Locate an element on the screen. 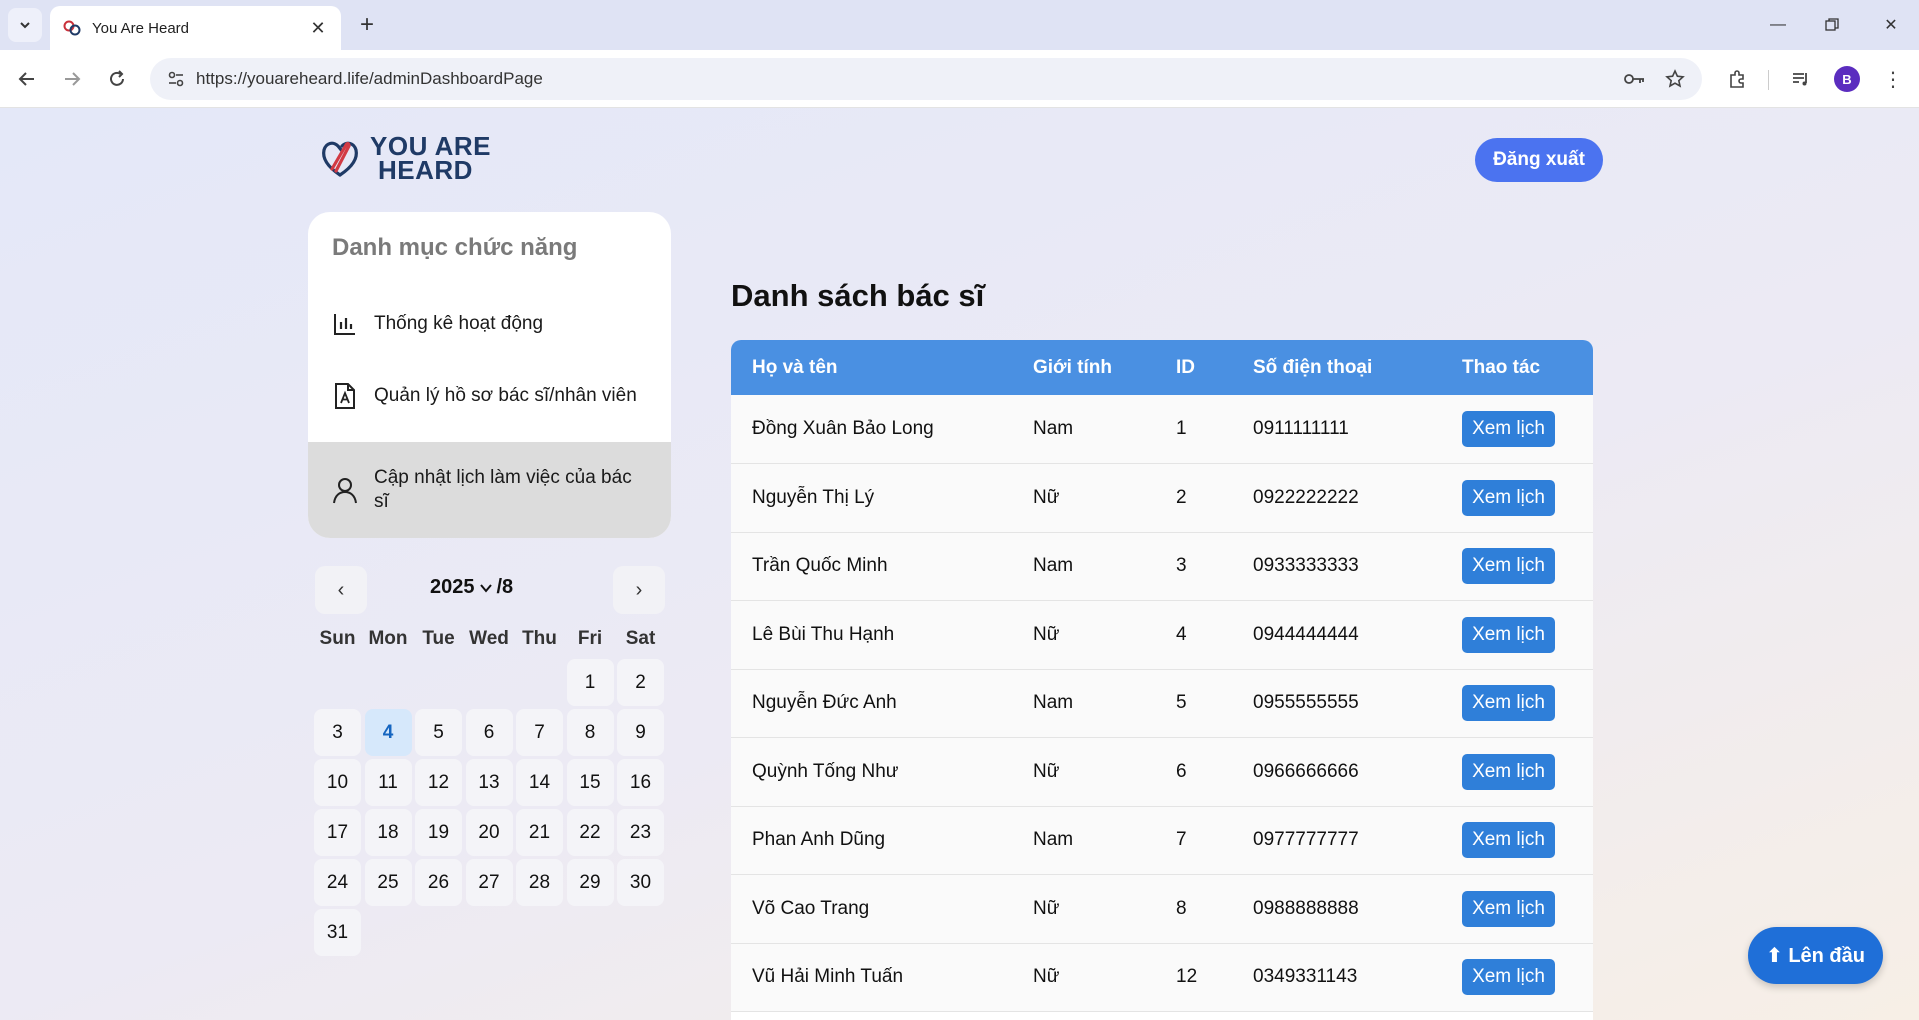 This screenshot has width=1919, height=1020. new-tab-icon: + is located at coordinates (367, 25).